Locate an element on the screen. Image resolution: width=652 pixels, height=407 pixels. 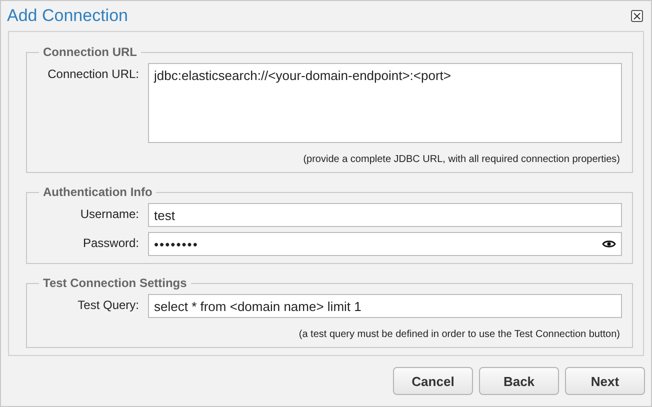
section-legend: Connection URL is located at coordinates (90, 52).